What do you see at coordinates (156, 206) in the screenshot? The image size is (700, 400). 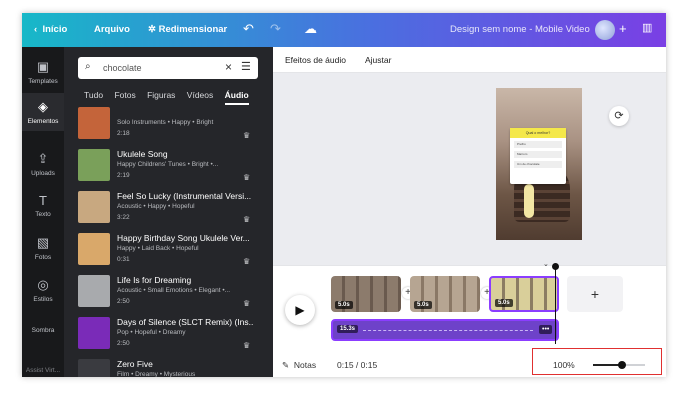 I see `track-tags: Acoustic • Happy • Hopeful` at bounding box center [156, 206].